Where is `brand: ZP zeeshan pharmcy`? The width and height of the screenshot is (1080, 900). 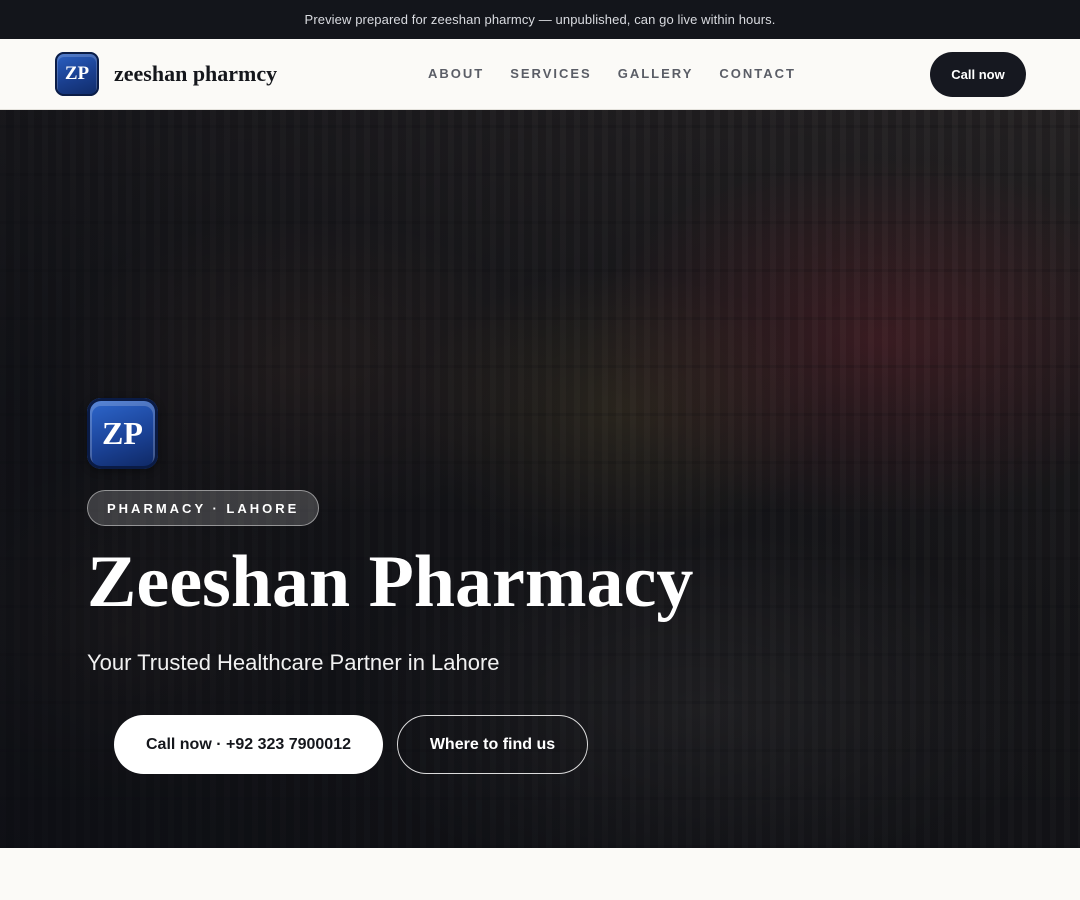 brand: ZP zeeshan pharmcy is located at coordinates (166, 74).